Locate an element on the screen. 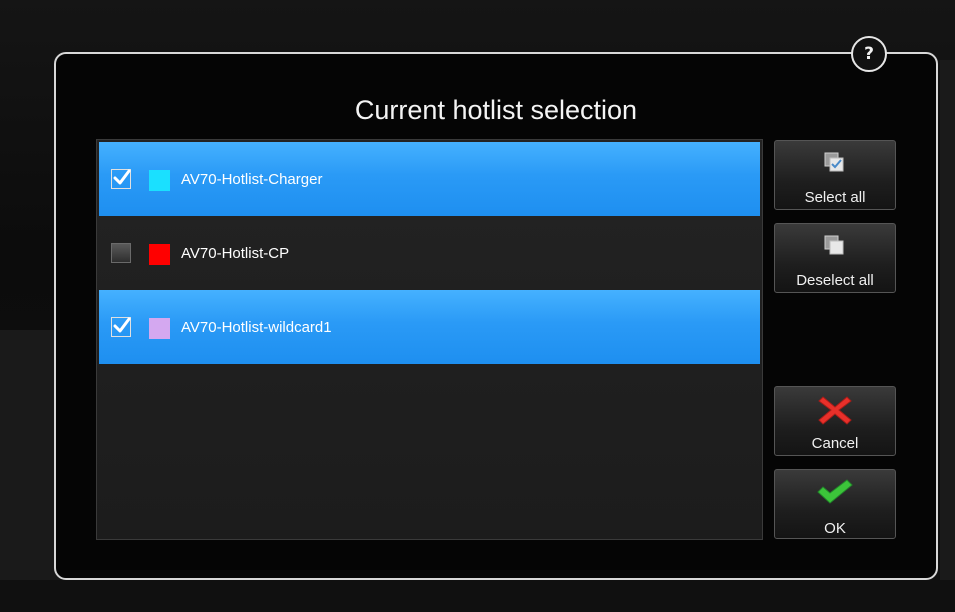  ok-button: OK is located at coordinates (835, 504).